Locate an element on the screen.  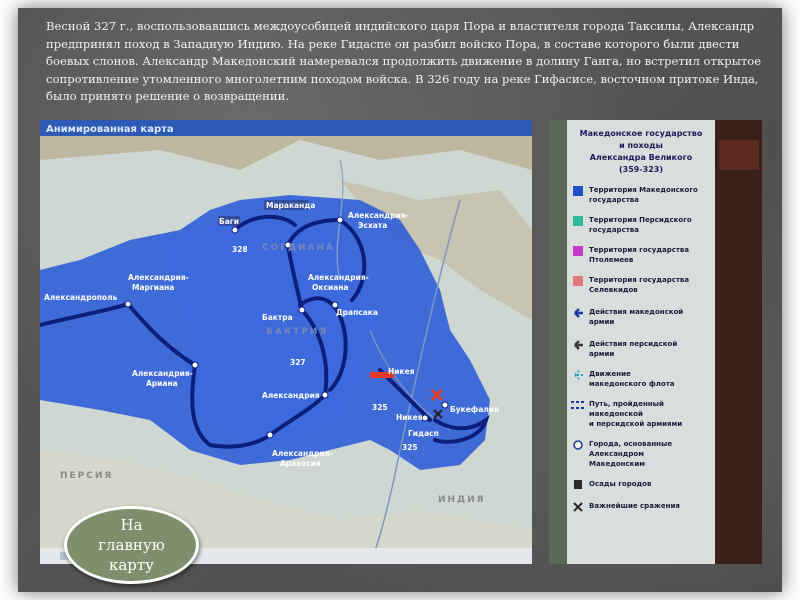
city-nikeya: Никея is located at coordinates (409, 417).